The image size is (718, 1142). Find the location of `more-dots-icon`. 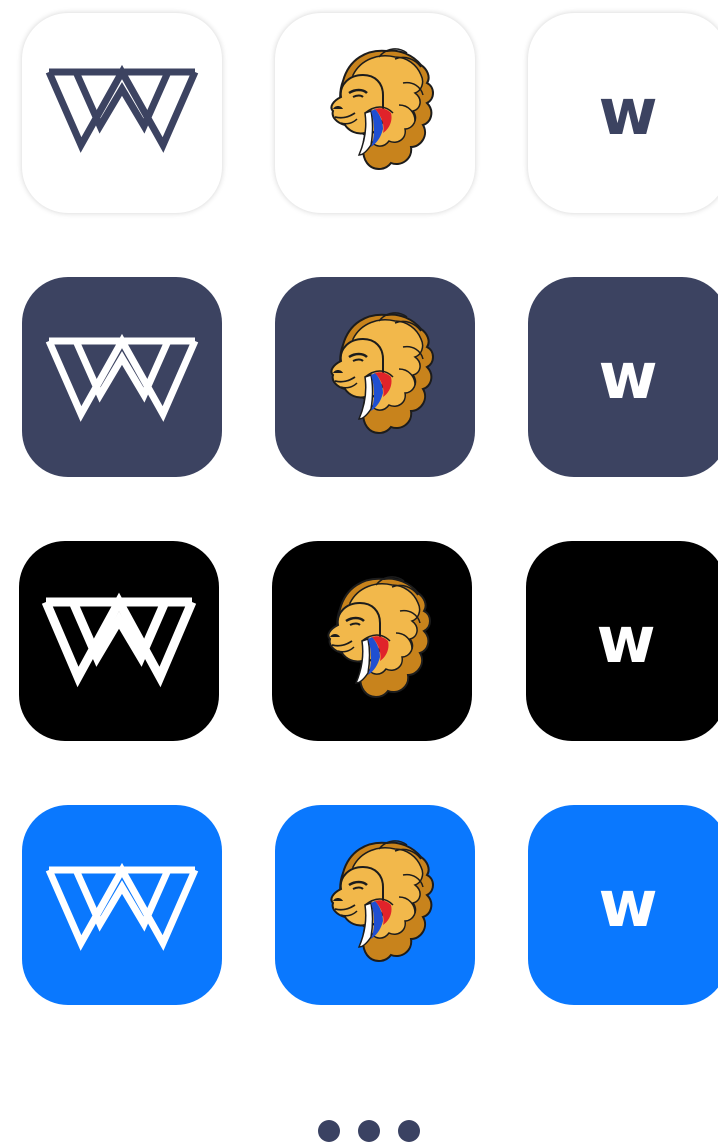

more-dots-icon is located at coordinates (373, 1131).